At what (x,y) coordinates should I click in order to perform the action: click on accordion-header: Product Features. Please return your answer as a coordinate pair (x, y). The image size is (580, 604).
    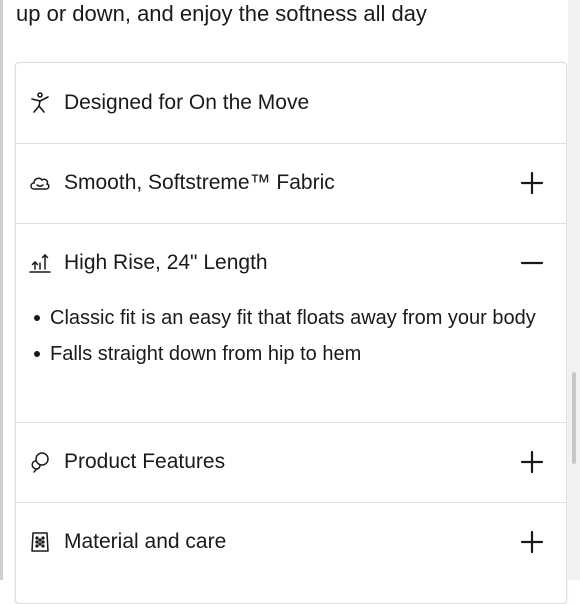
    Looking at the image, I should click on (291, 462).